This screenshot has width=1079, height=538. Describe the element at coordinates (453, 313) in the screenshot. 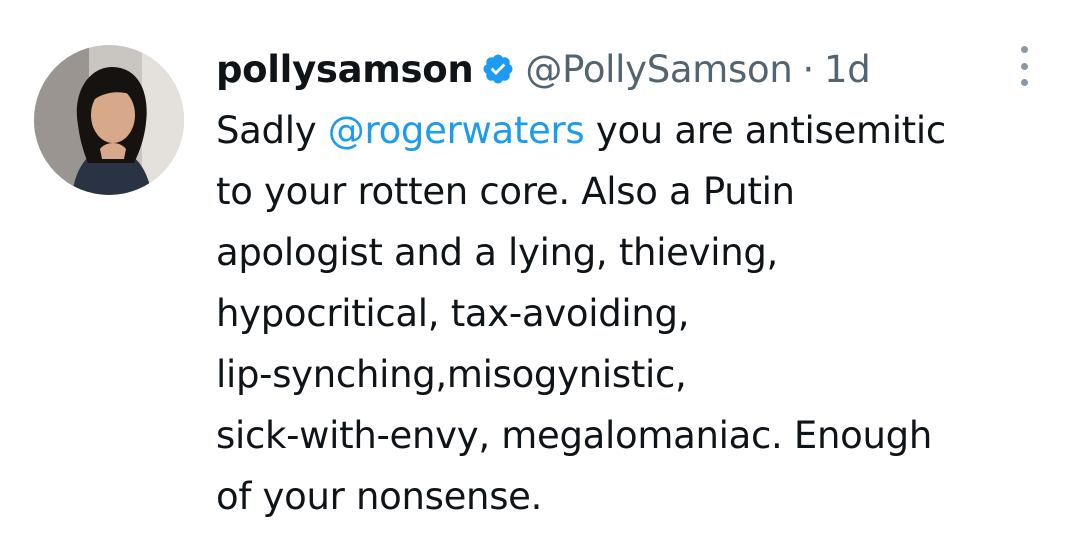

I see `tweet-text-line-4: hypocritical, tax-avoiding,` at that location.